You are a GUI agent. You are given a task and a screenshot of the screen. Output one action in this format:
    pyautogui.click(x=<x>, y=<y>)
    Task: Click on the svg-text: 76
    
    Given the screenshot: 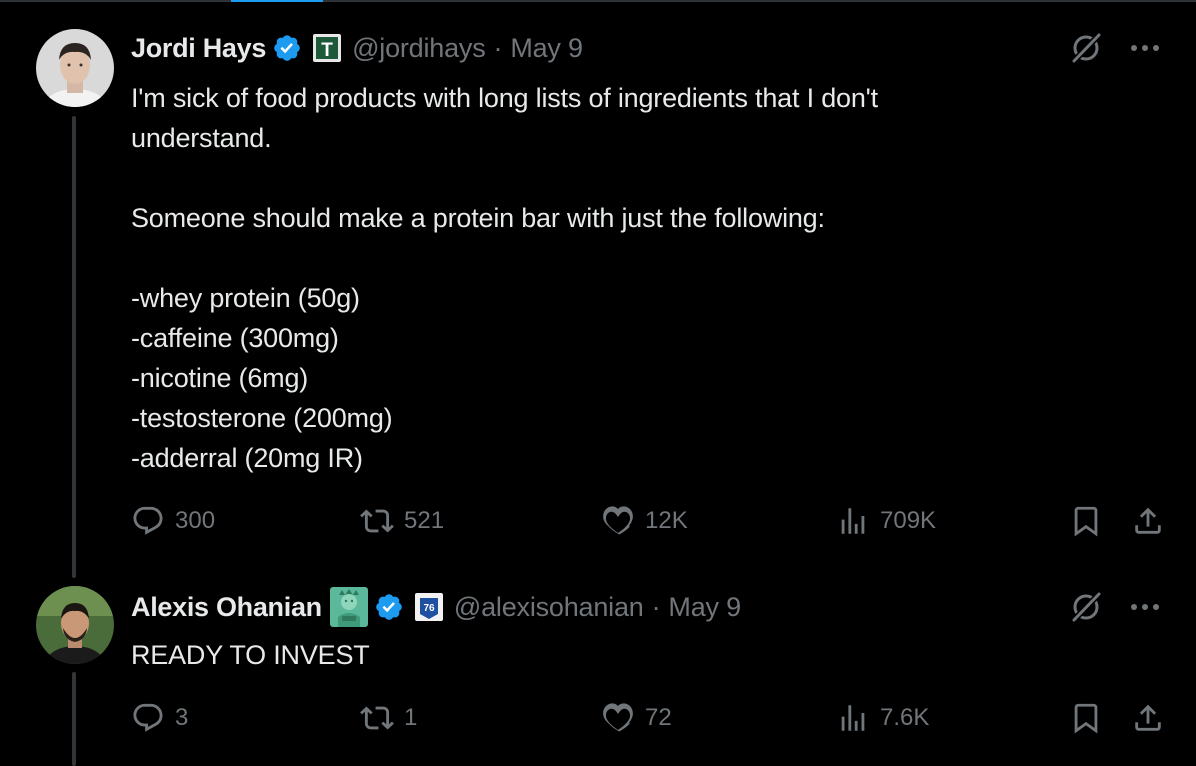 What is the action you would take?
    pyautogui.click(x=429, y=608)
    